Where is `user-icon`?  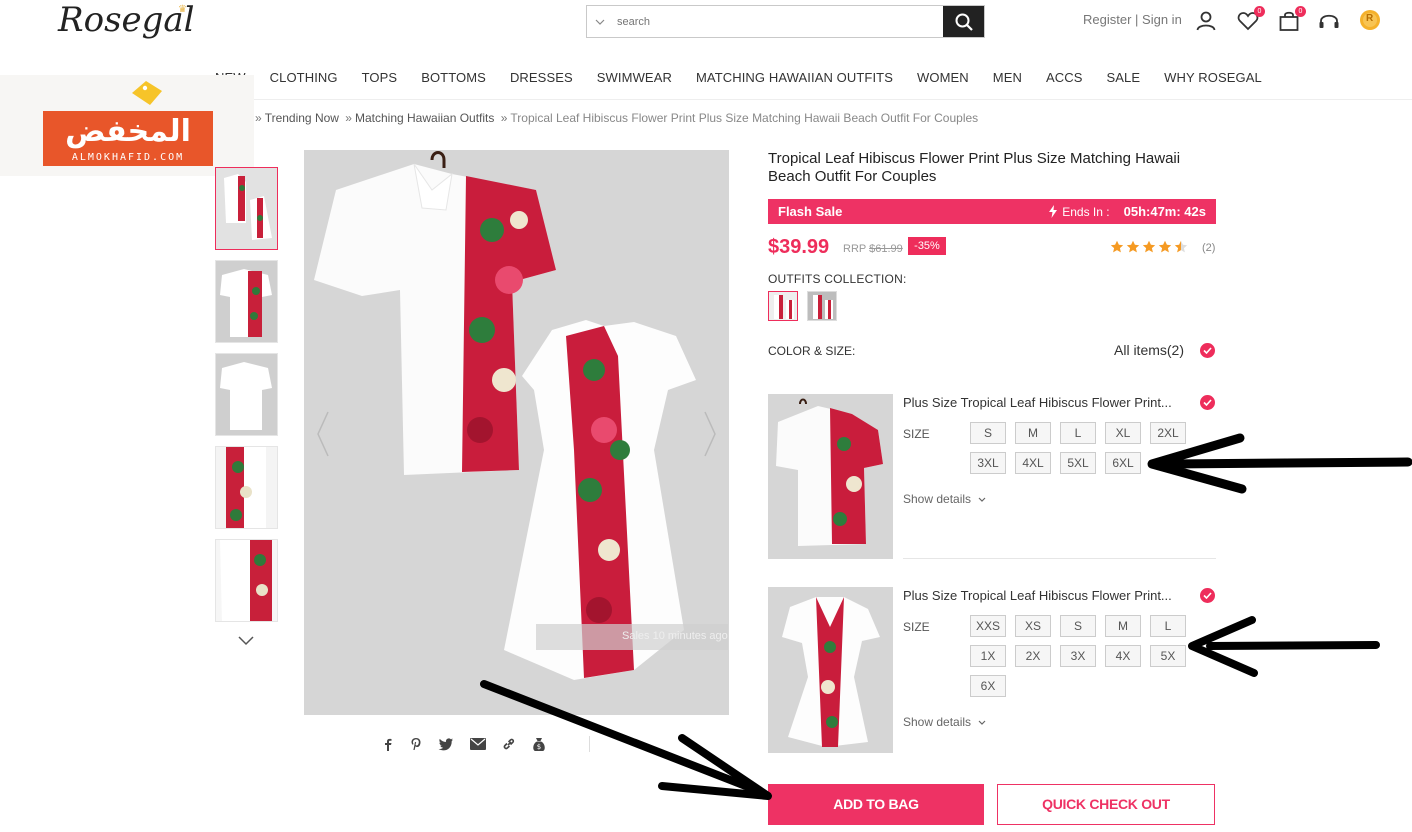 user-icon is located at coordinates (1206, 21).